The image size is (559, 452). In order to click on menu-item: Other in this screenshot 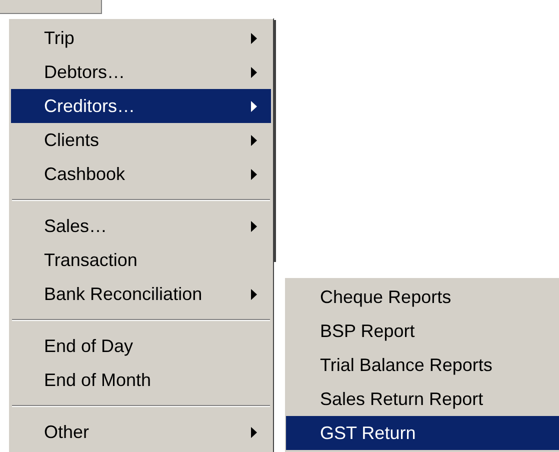, I will do `click(141, 432)`.